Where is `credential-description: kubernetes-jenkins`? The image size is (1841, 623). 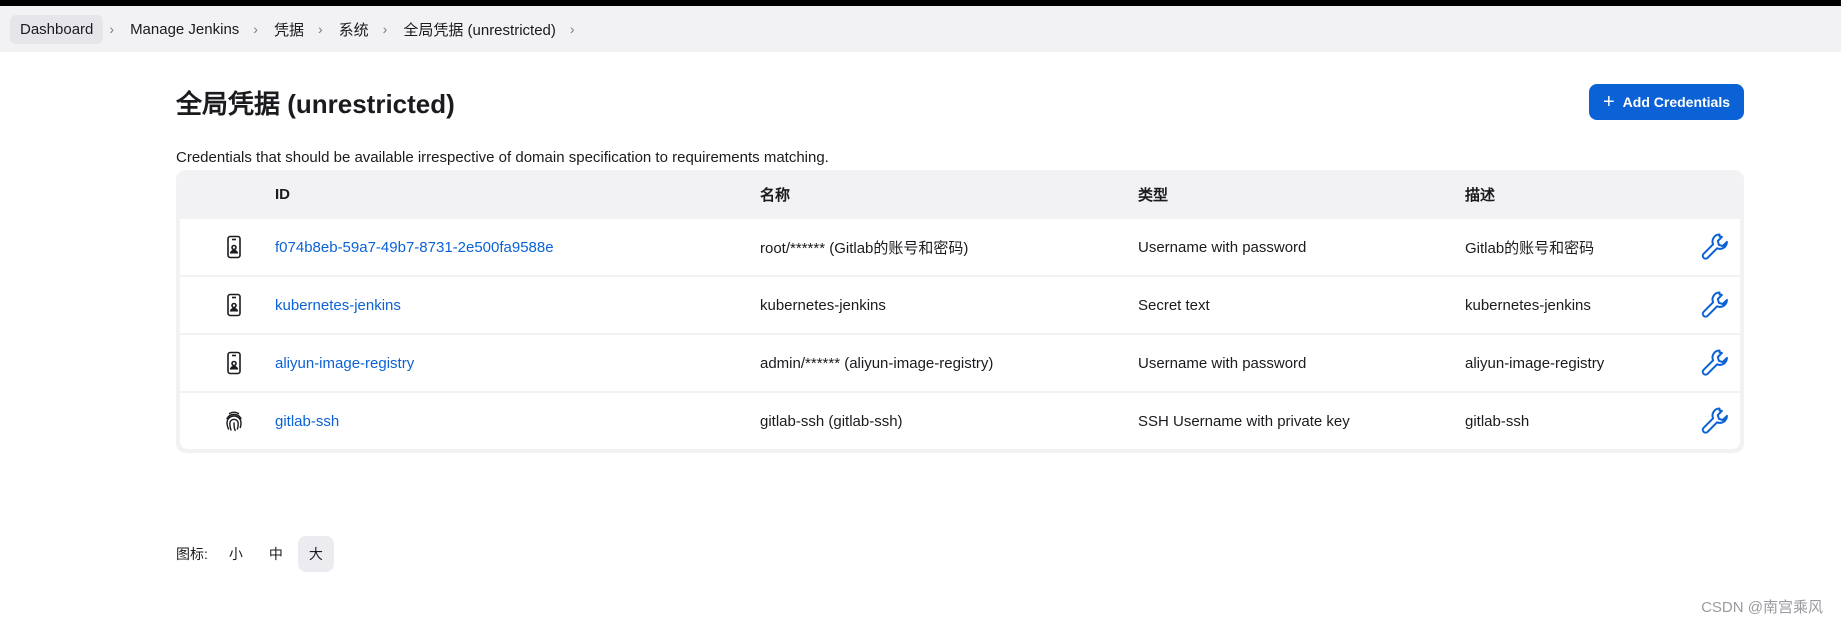 credential-description: kubernetes-jenkins is located at coordinates (1528, 305).